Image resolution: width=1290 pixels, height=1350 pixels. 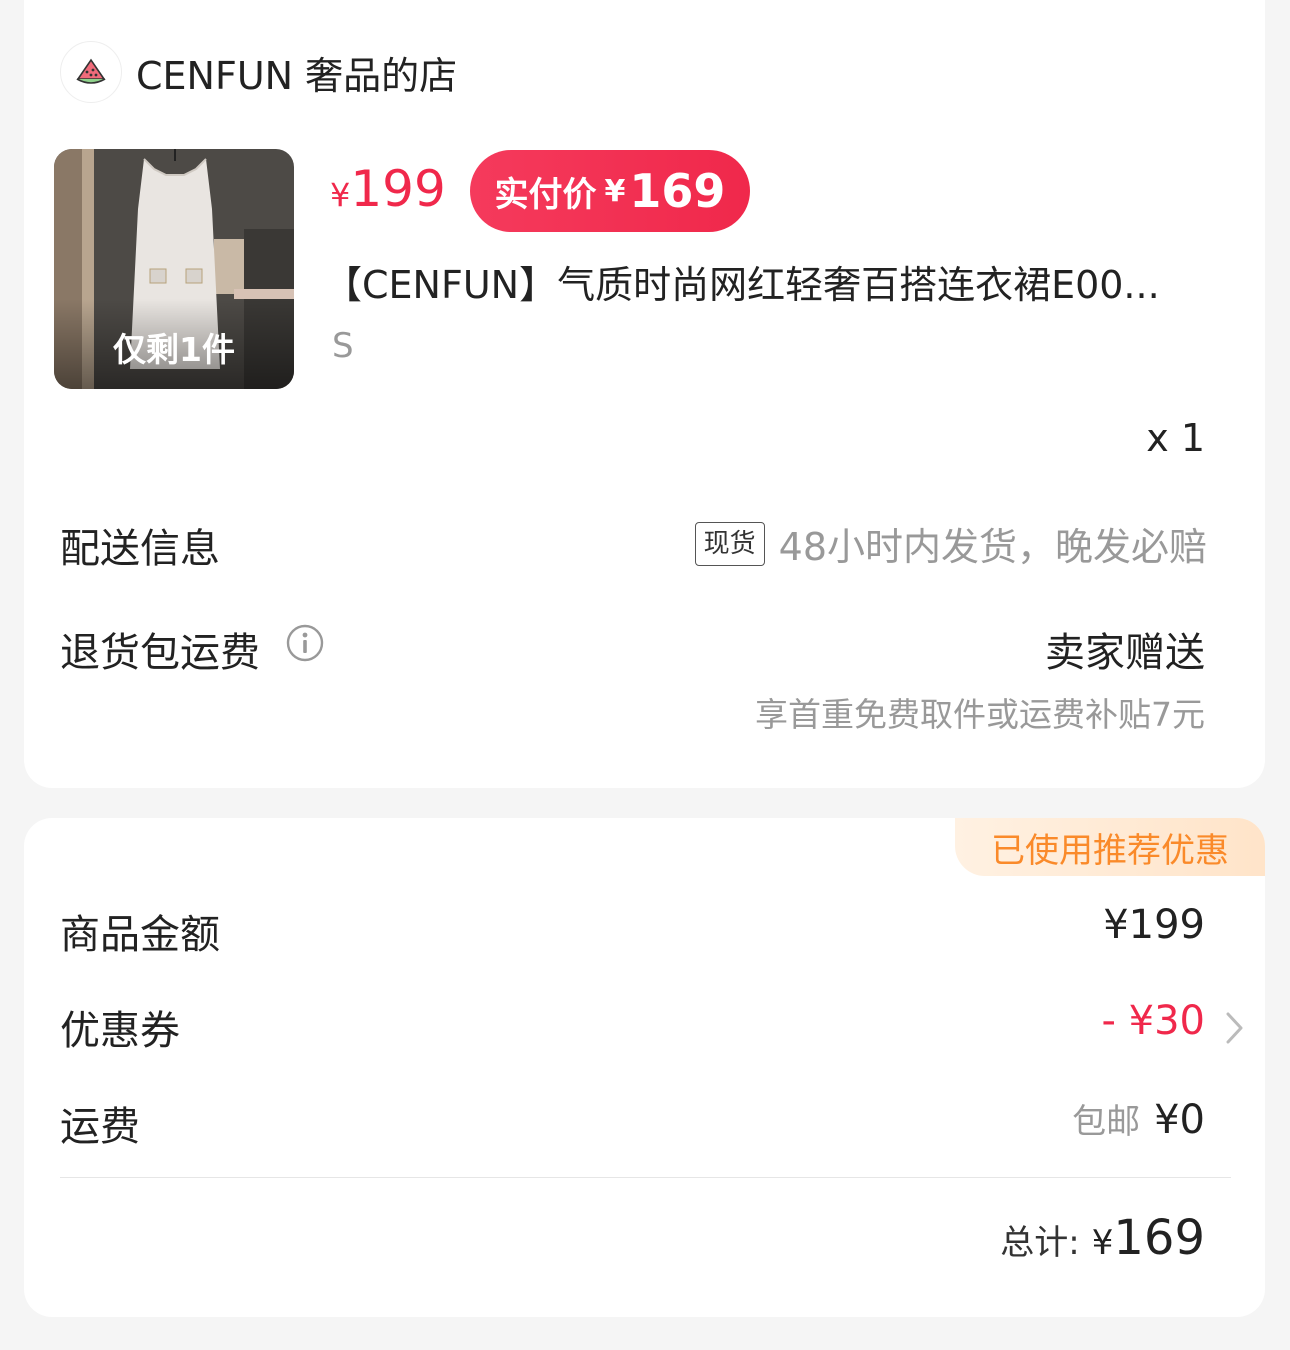 What do you see at coordinates (677, 191) in the screenshot?
I see `pay-value: 169` at bounding box center [677, 191].